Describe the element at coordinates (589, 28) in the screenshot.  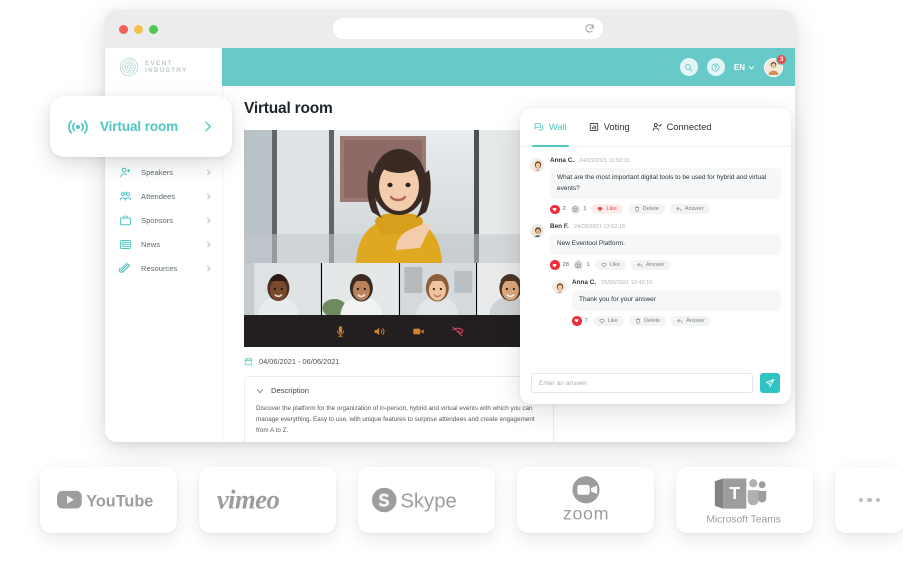
I see `reload-icon` at that location.